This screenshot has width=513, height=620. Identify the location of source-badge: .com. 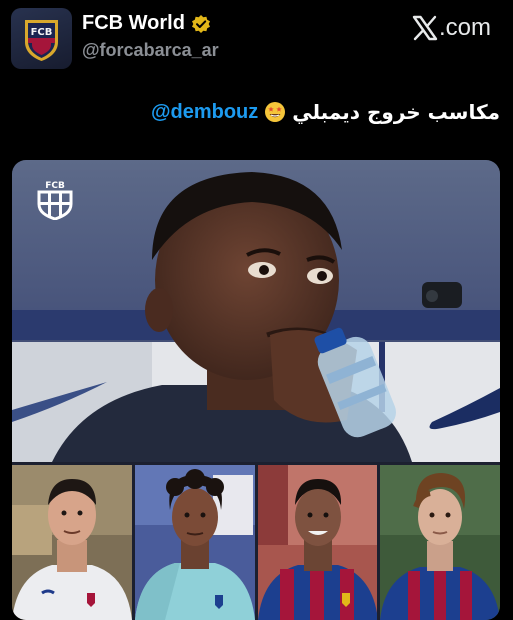
(451, 28).